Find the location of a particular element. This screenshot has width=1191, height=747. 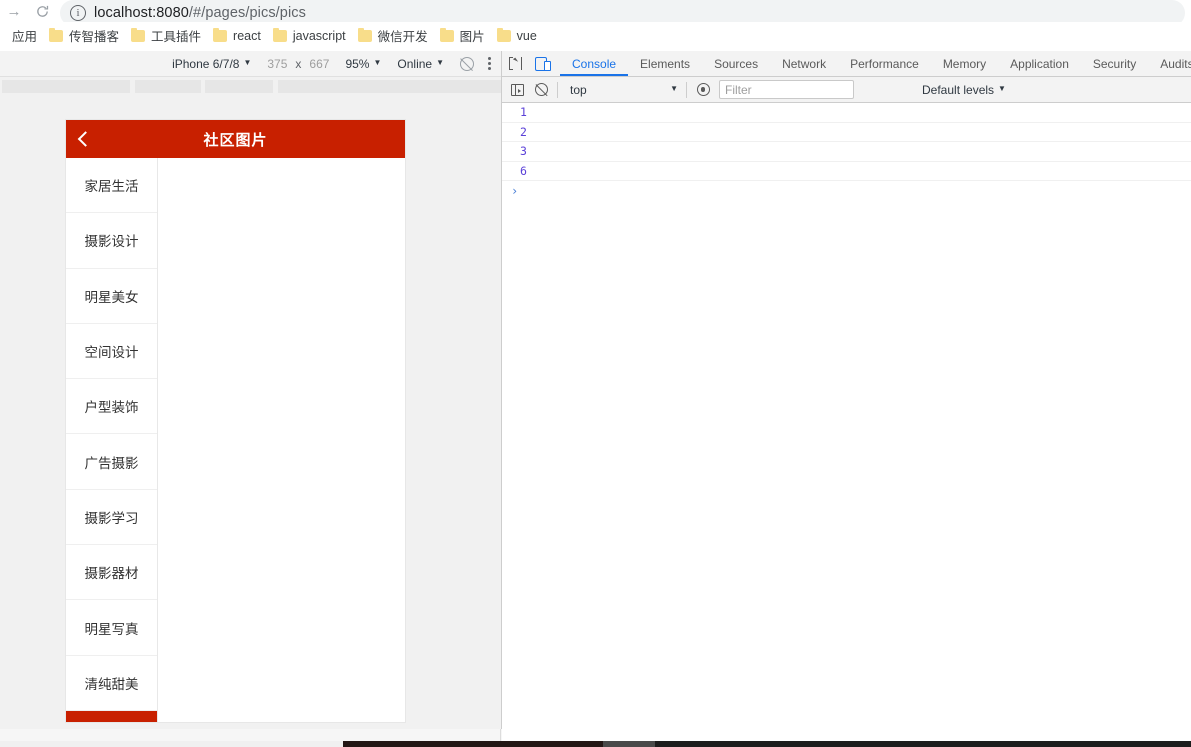

bookmark-apps: 应用 is located at coordinates (24, 36).